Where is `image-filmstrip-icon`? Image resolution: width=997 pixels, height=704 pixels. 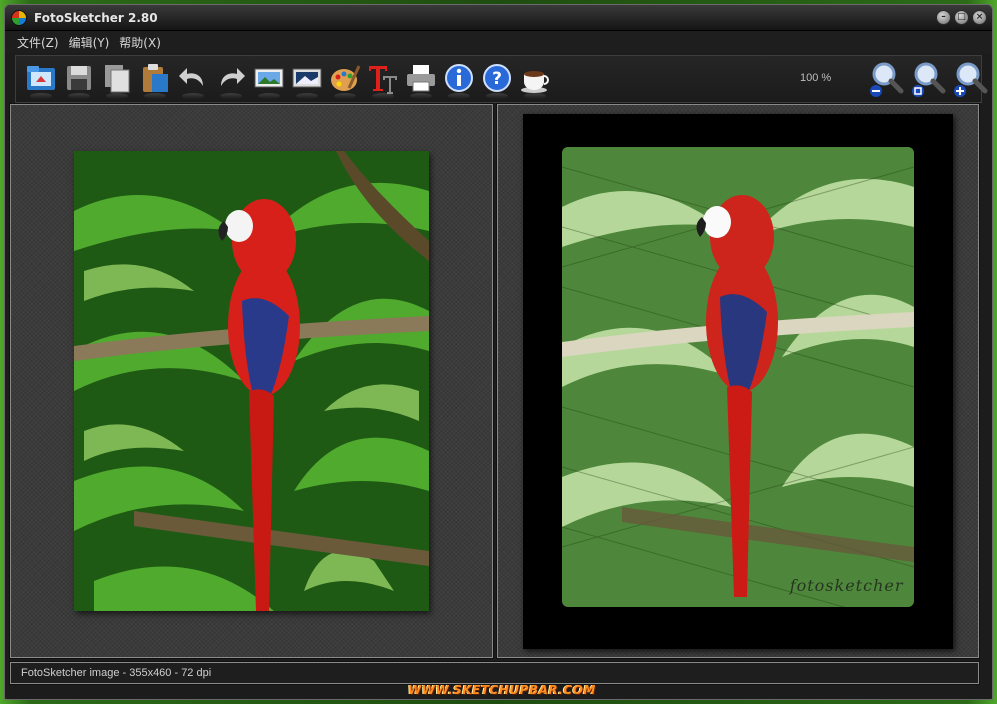 image-filmstrip-icon is located at coordinates (269, 78).